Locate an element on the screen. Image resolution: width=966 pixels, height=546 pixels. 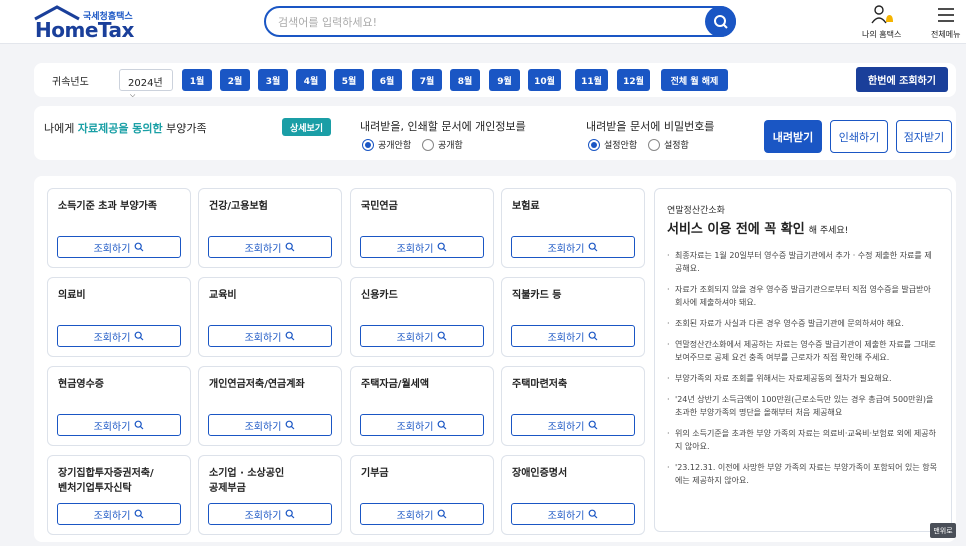
notice-subtitle: 연말정산간소화 is located at coordinates (696, 211).